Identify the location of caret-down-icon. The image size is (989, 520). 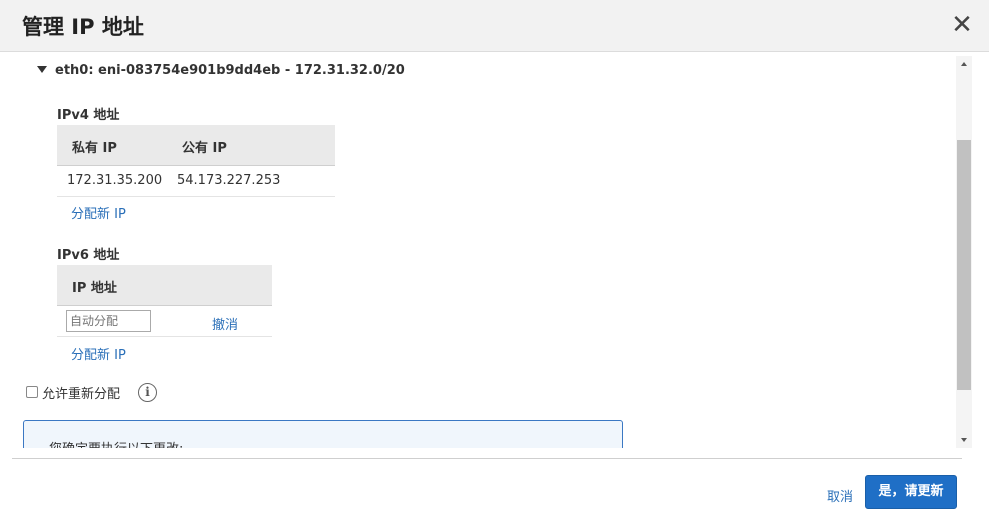
(42, 69).